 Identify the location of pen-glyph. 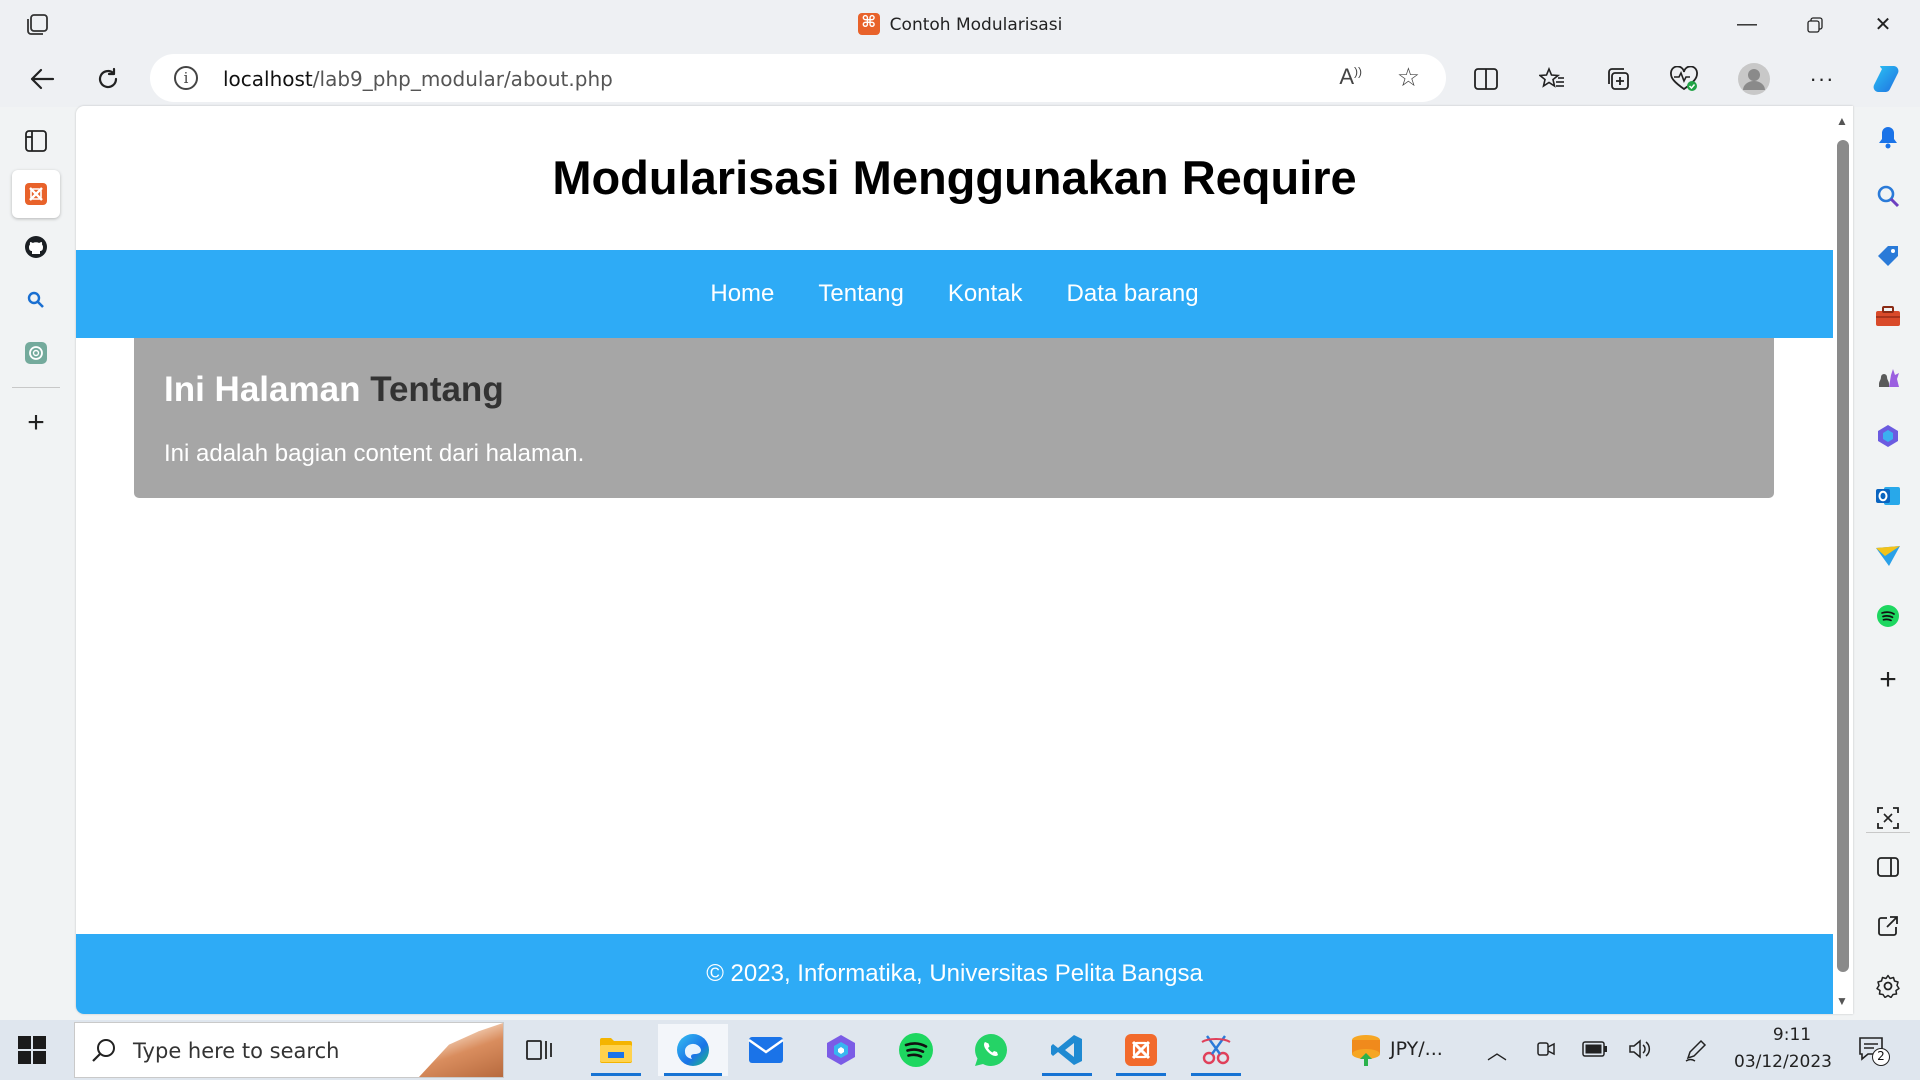
(1696, 1050).